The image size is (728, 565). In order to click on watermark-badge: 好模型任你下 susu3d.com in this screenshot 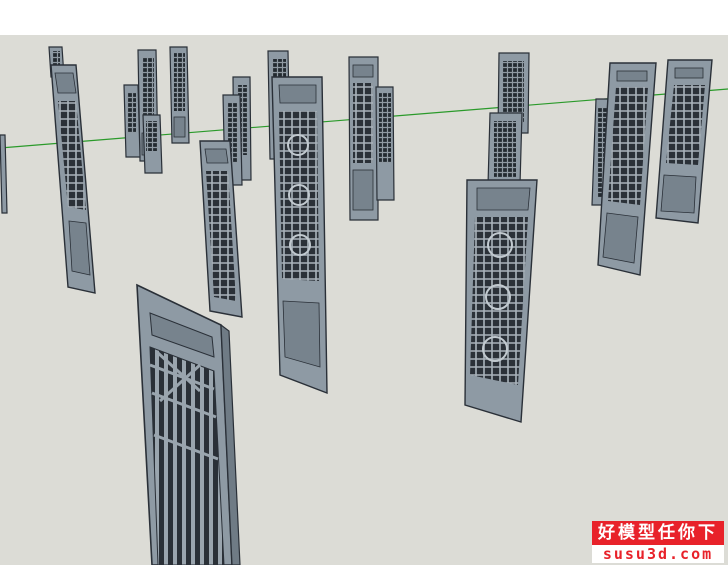, I will do `click(658, 542)`.